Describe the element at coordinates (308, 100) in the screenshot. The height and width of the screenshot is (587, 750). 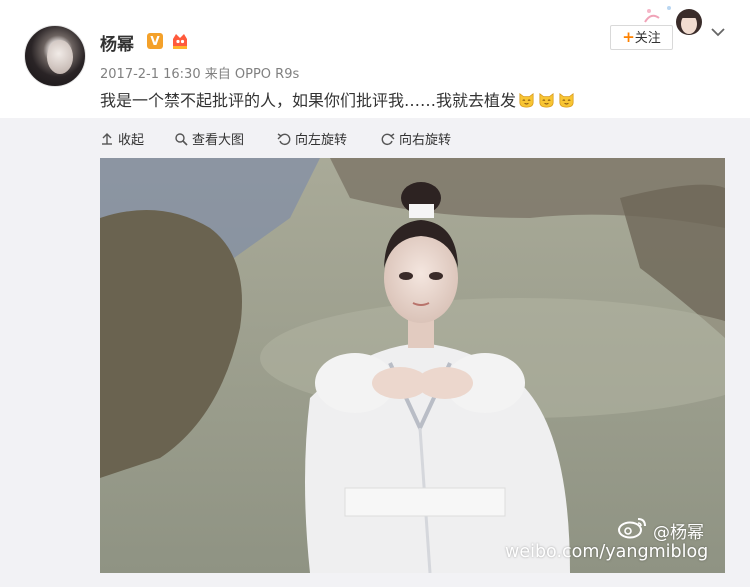
I see `post-text-body: 我是一个禁不起批评的人，如果你们批评我……我就去植发` at that location.